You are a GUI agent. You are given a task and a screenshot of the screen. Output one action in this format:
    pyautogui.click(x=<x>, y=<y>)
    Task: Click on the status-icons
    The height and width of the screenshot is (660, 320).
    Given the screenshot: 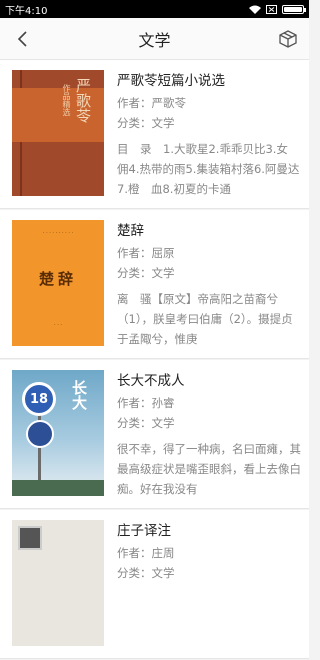 What is the action you would take?
    pyautogui.click(x=277, y=9)
    